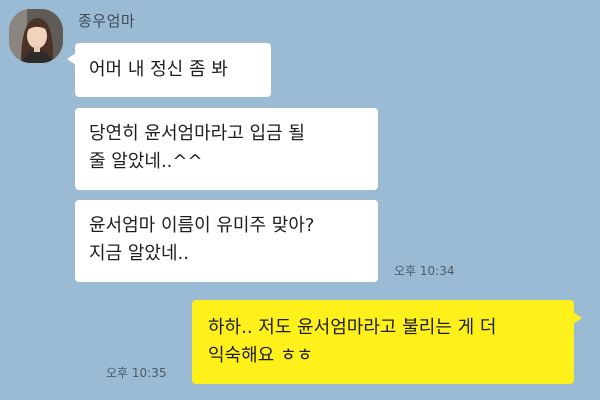 The width and height of the screenshot is (600, 400). Describe the element at coordinates (424, 271) in the screenshot. I see `message-timestamp: 오후 10:34` at that location.